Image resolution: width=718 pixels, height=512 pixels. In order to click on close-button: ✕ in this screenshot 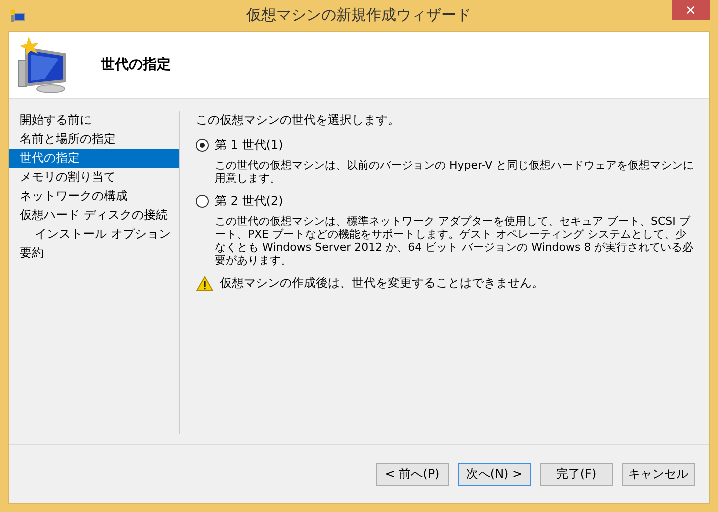, I will do `click(691, 10)`.